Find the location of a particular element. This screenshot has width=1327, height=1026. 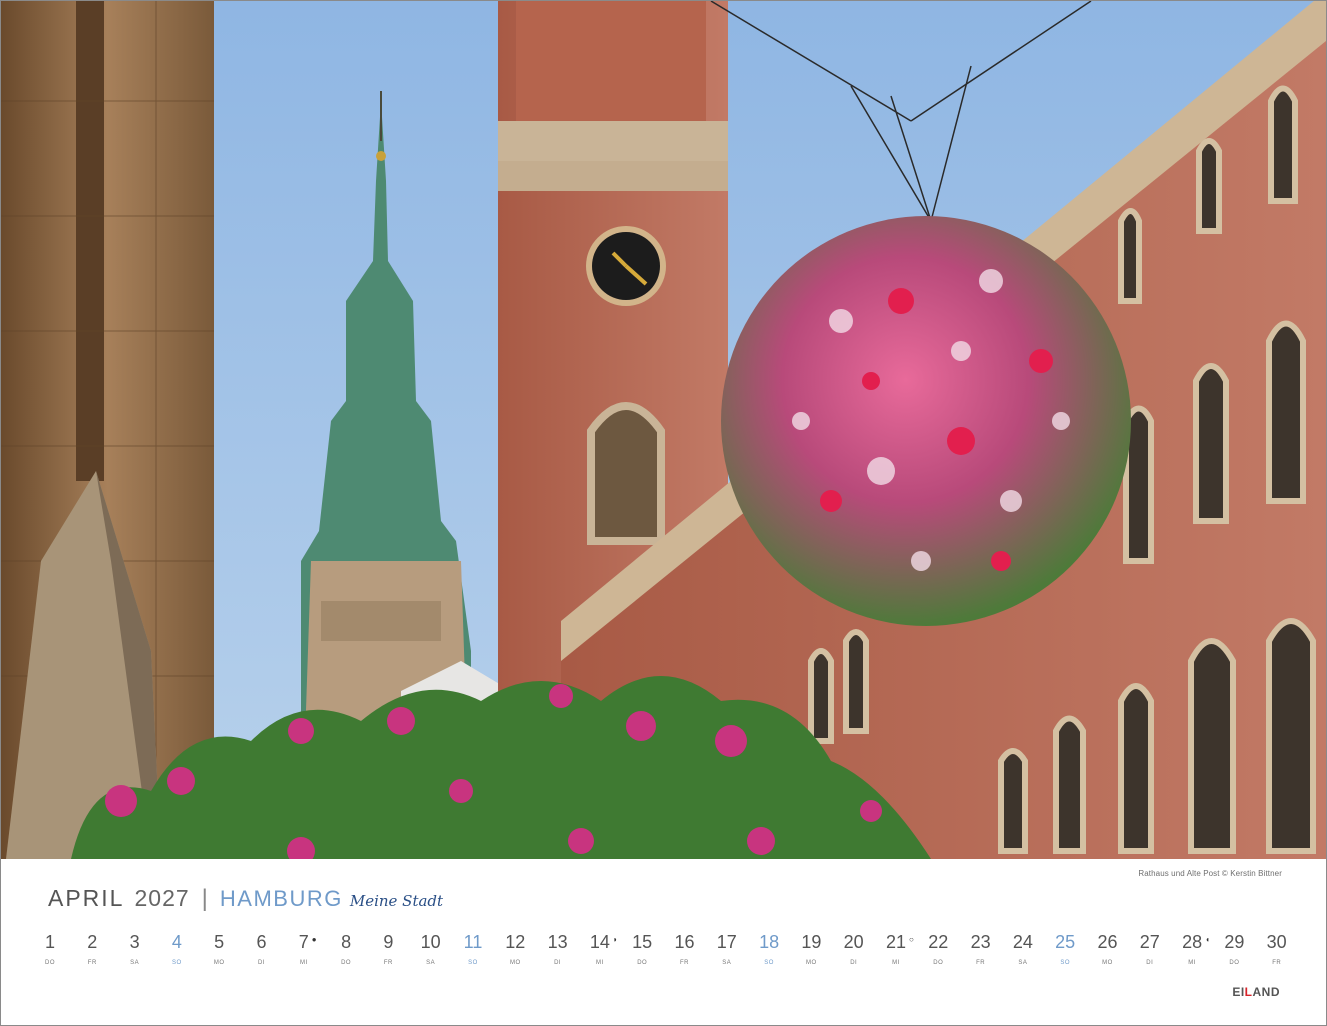

logo-accent-letter: L is located at coordinates (1248, 992).